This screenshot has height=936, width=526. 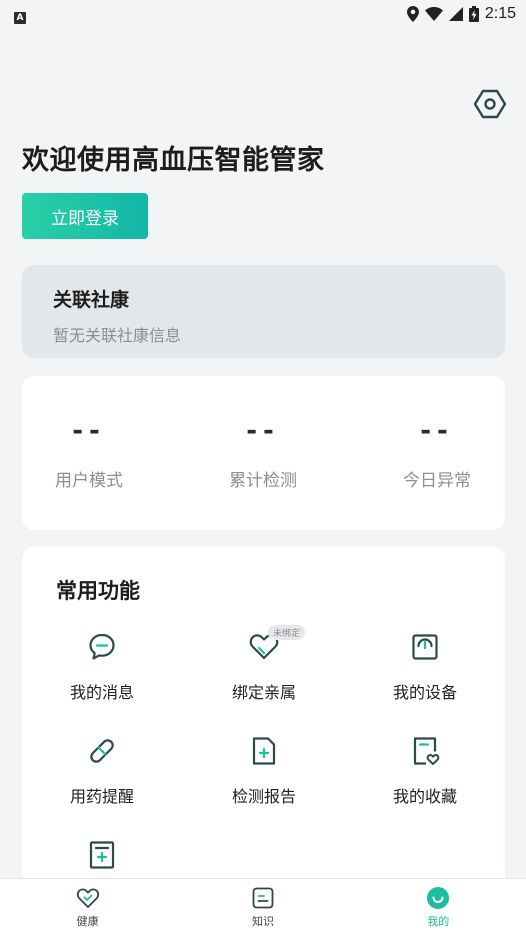 I want to click on stat-total-tests: -- 累计检测, so click(x=263, y=453).